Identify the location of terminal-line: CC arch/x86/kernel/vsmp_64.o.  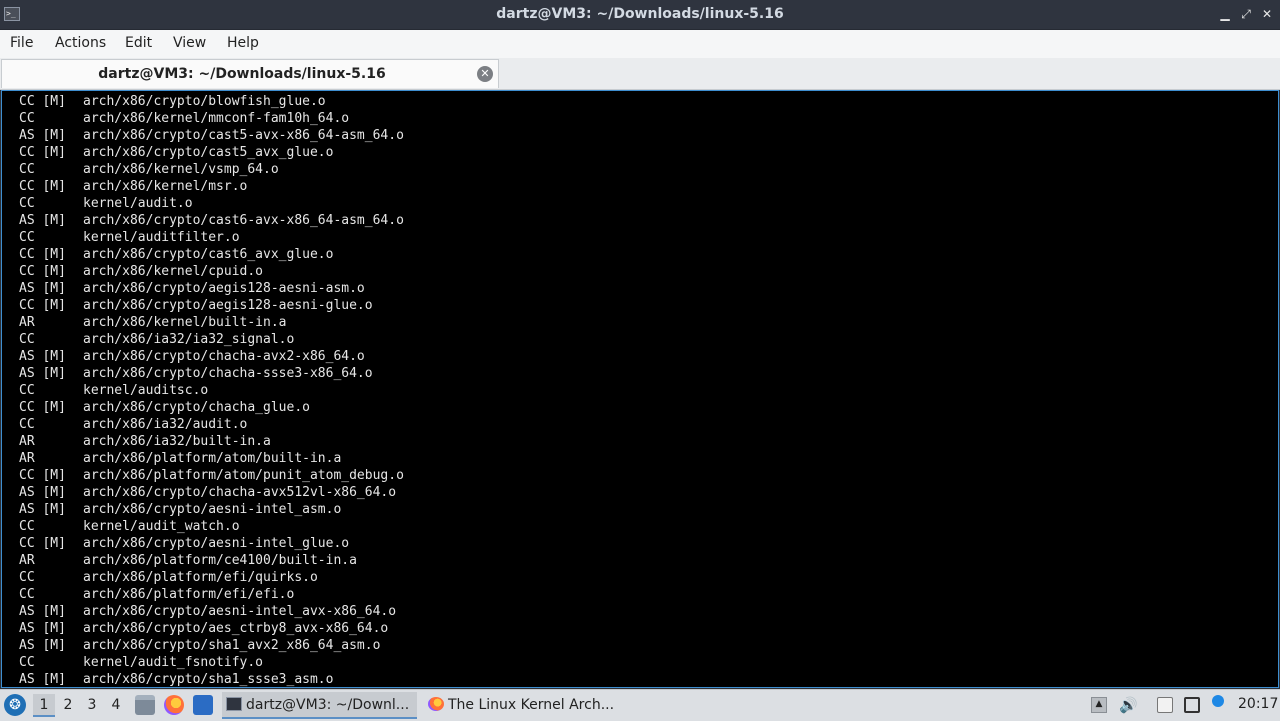
(211, 169).